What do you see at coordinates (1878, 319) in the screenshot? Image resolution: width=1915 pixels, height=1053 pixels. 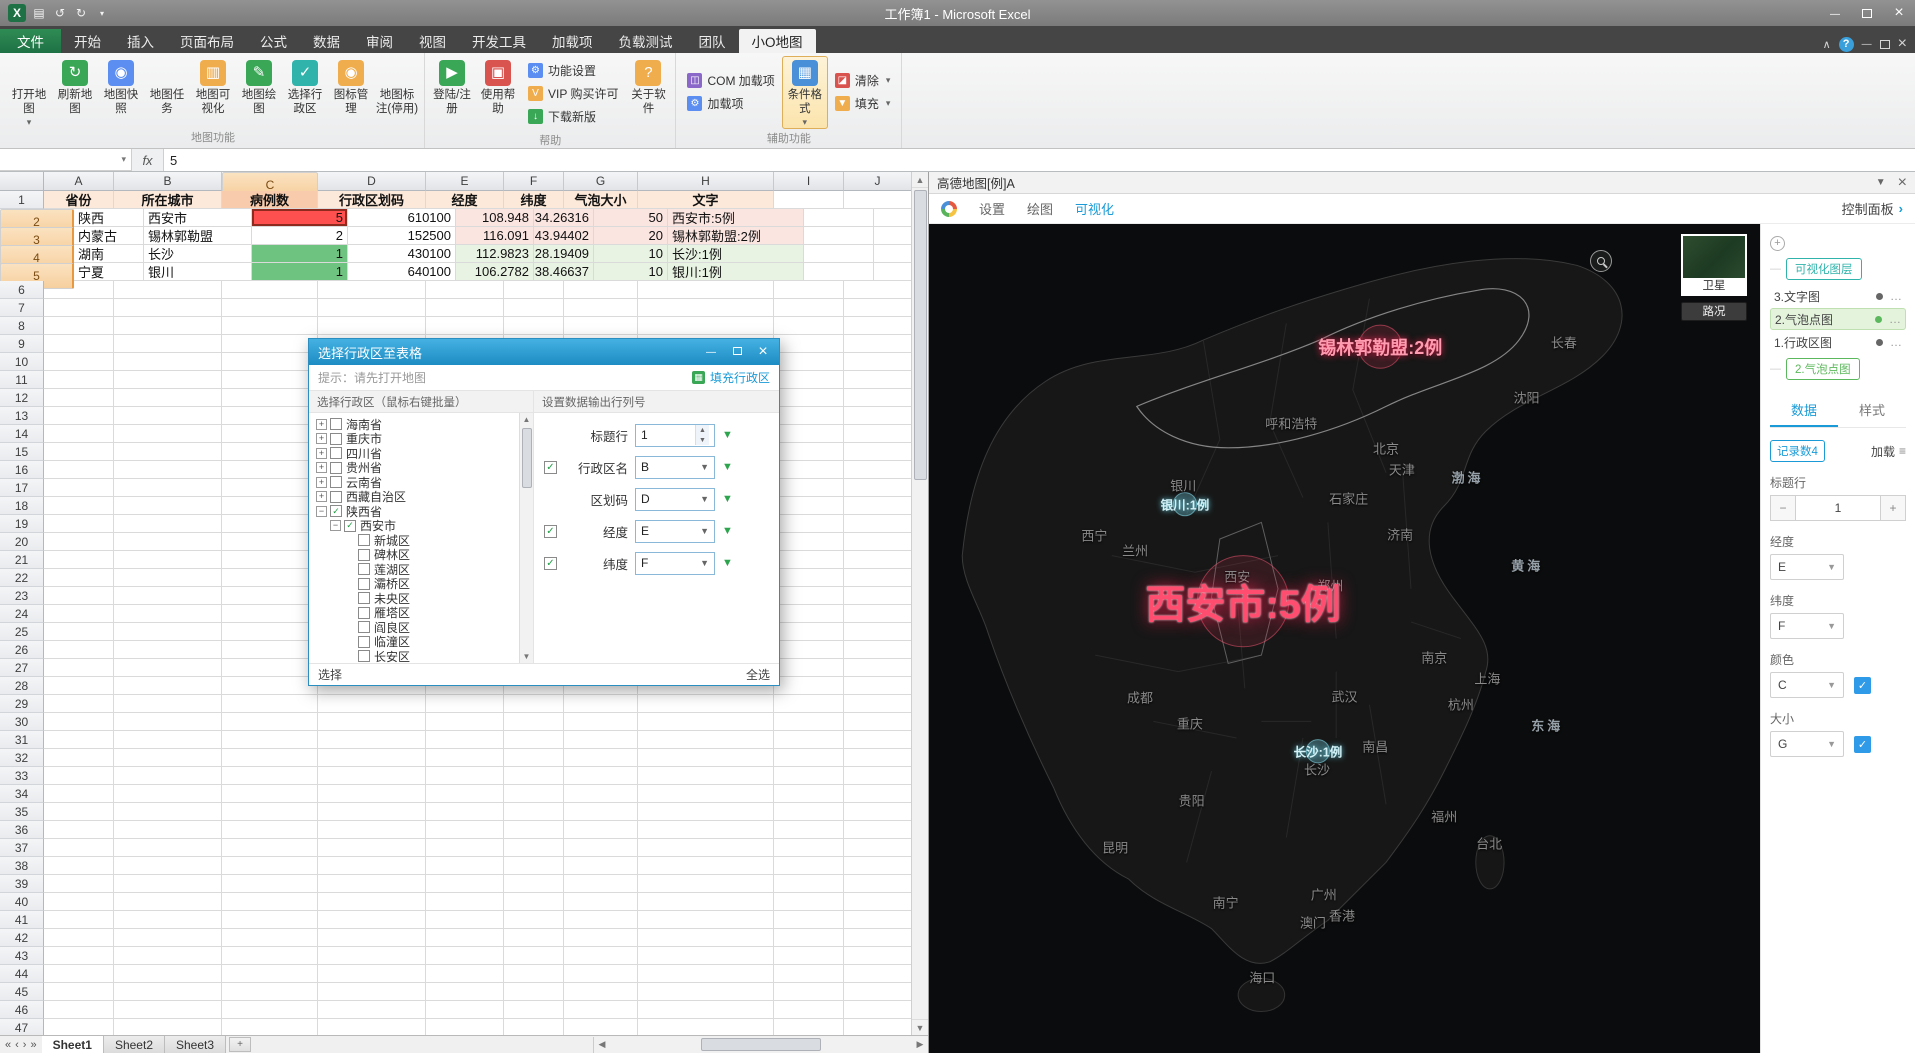 I see `layer-visibility-icon` at bounding box center [1878, 319].